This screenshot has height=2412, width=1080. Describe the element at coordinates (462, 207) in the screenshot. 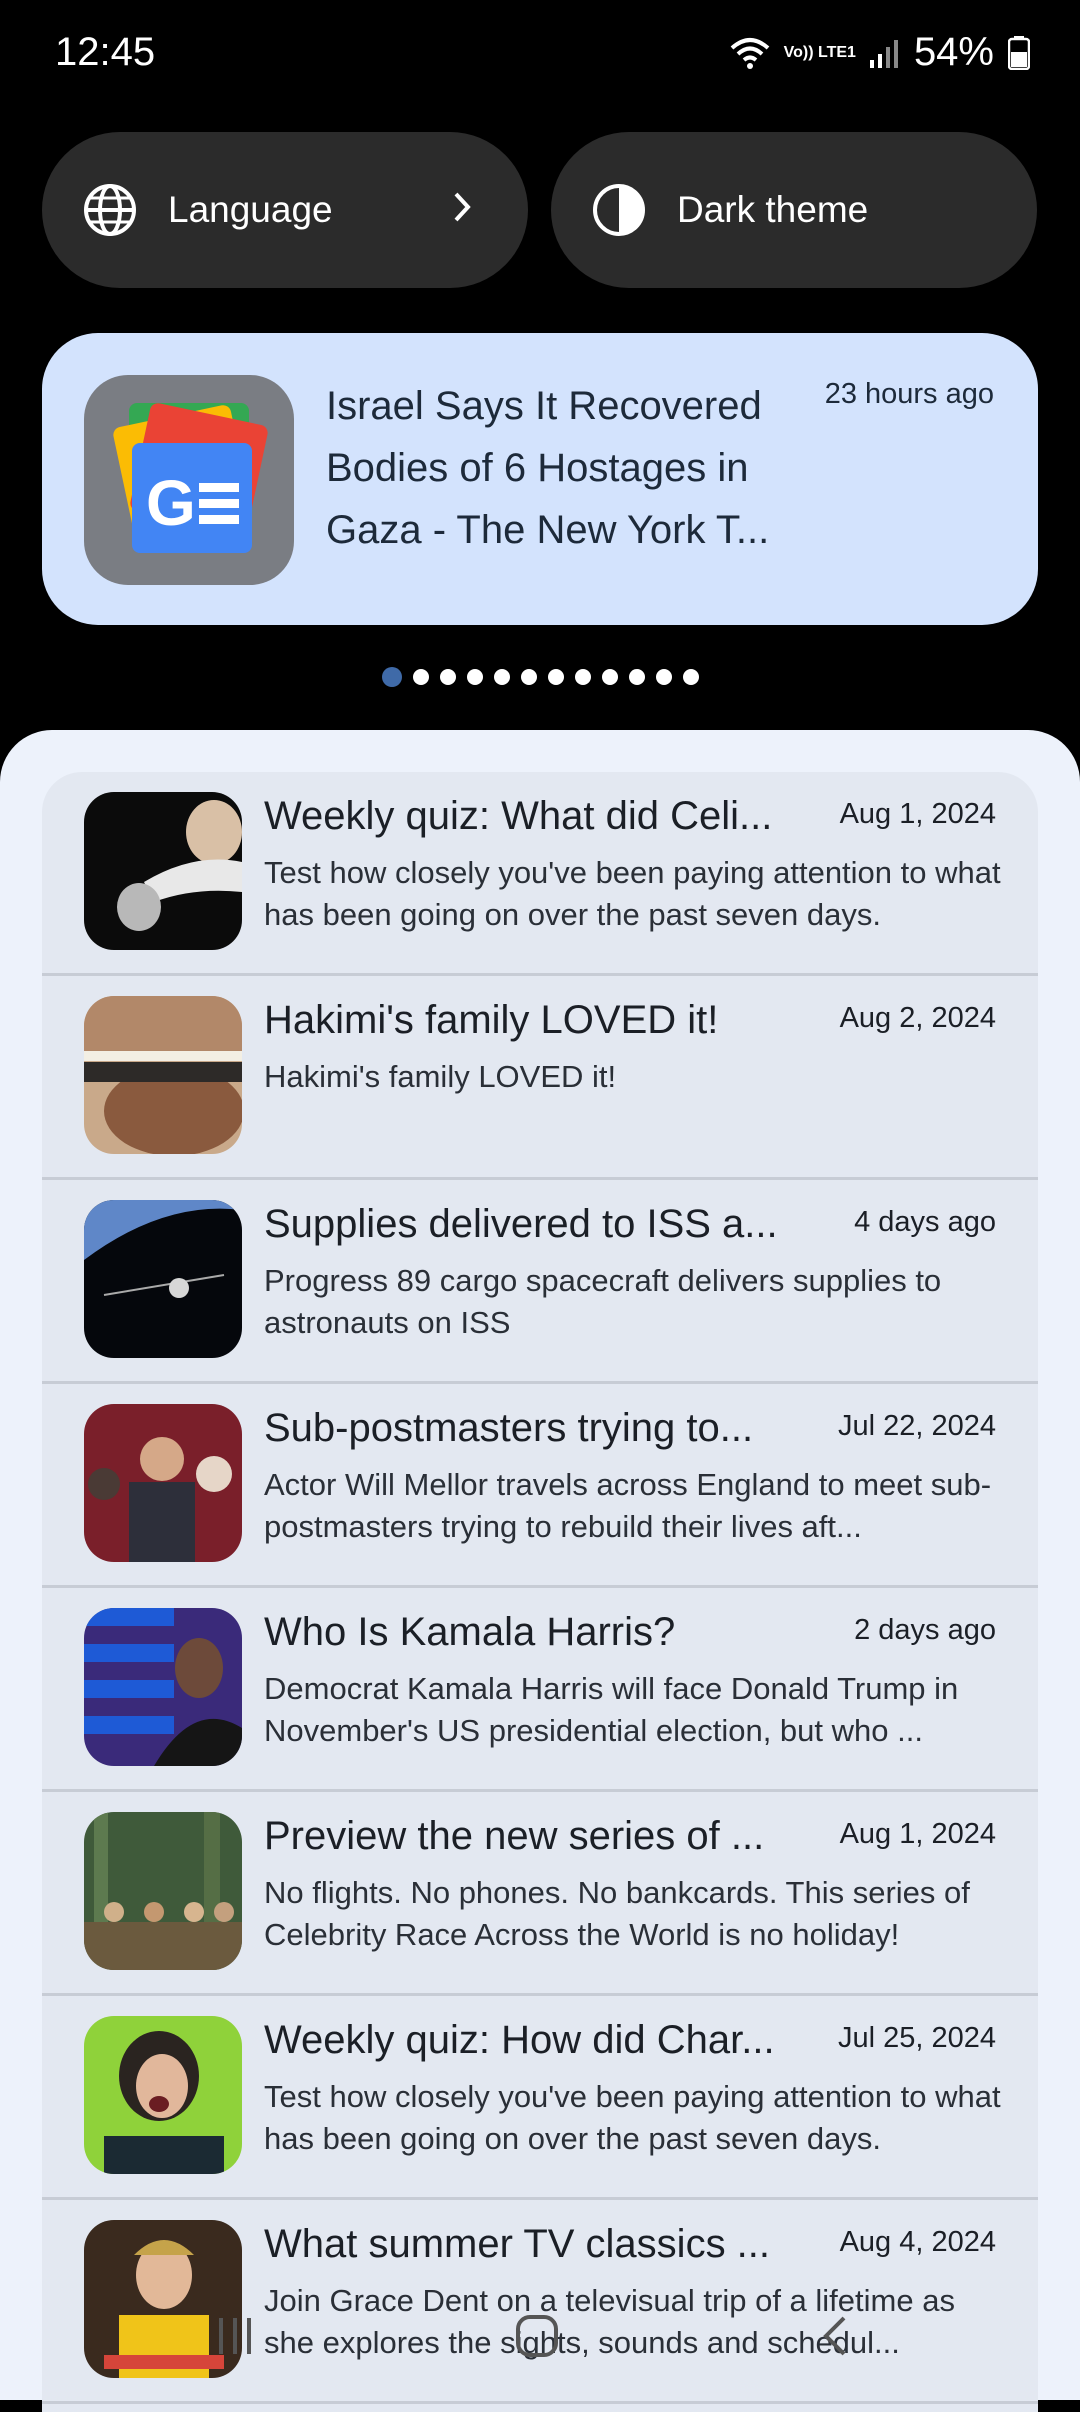

I see `chevron-right-icon` at that location.